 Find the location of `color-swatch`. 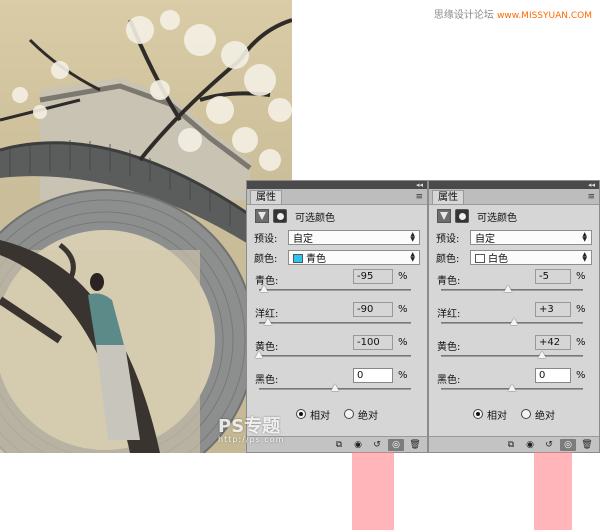

color-swatch is located at coordinates (480, 258).